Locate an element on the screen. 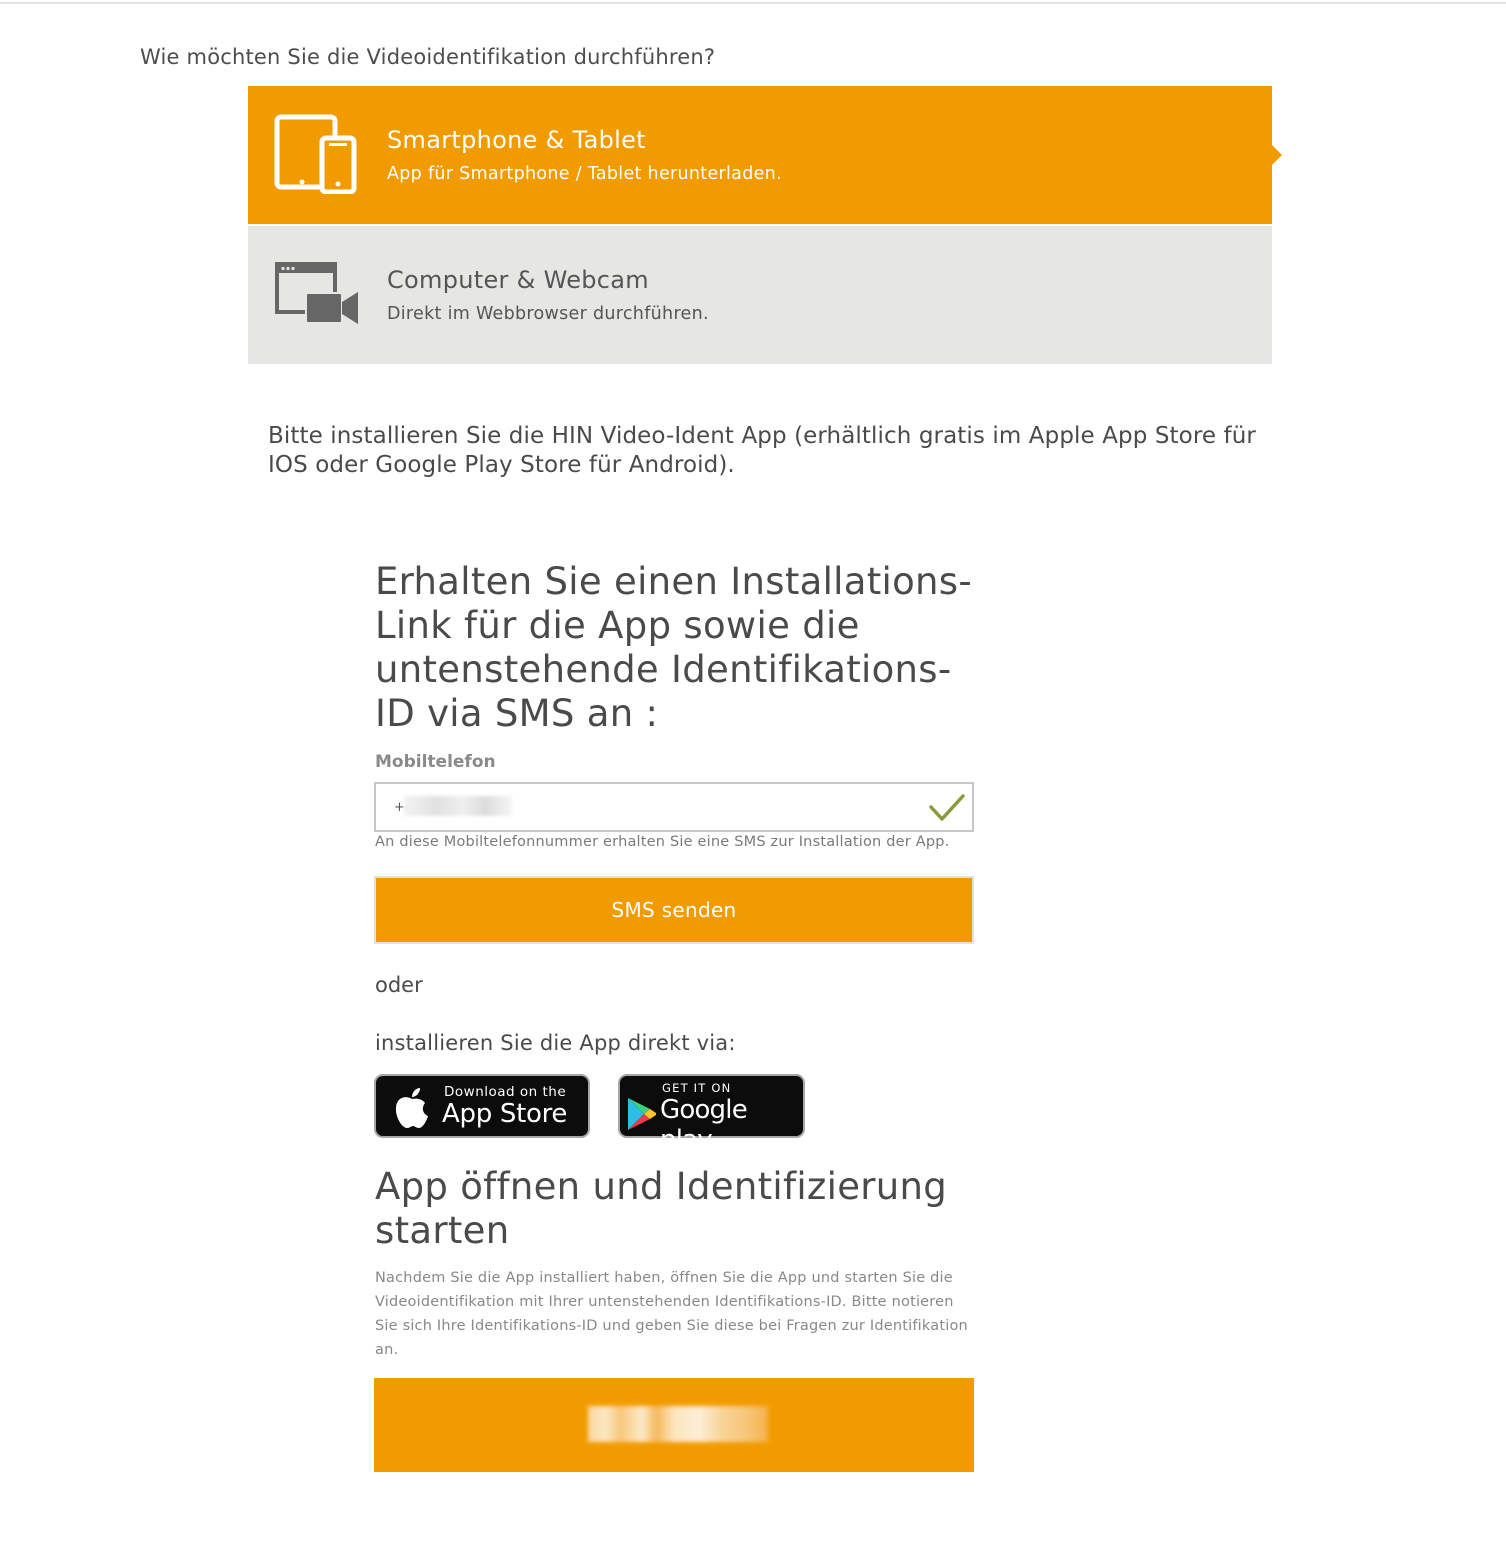 This screenshot has width=1506, height=1550. checkmark-icon is located at coordinates (947, 807).